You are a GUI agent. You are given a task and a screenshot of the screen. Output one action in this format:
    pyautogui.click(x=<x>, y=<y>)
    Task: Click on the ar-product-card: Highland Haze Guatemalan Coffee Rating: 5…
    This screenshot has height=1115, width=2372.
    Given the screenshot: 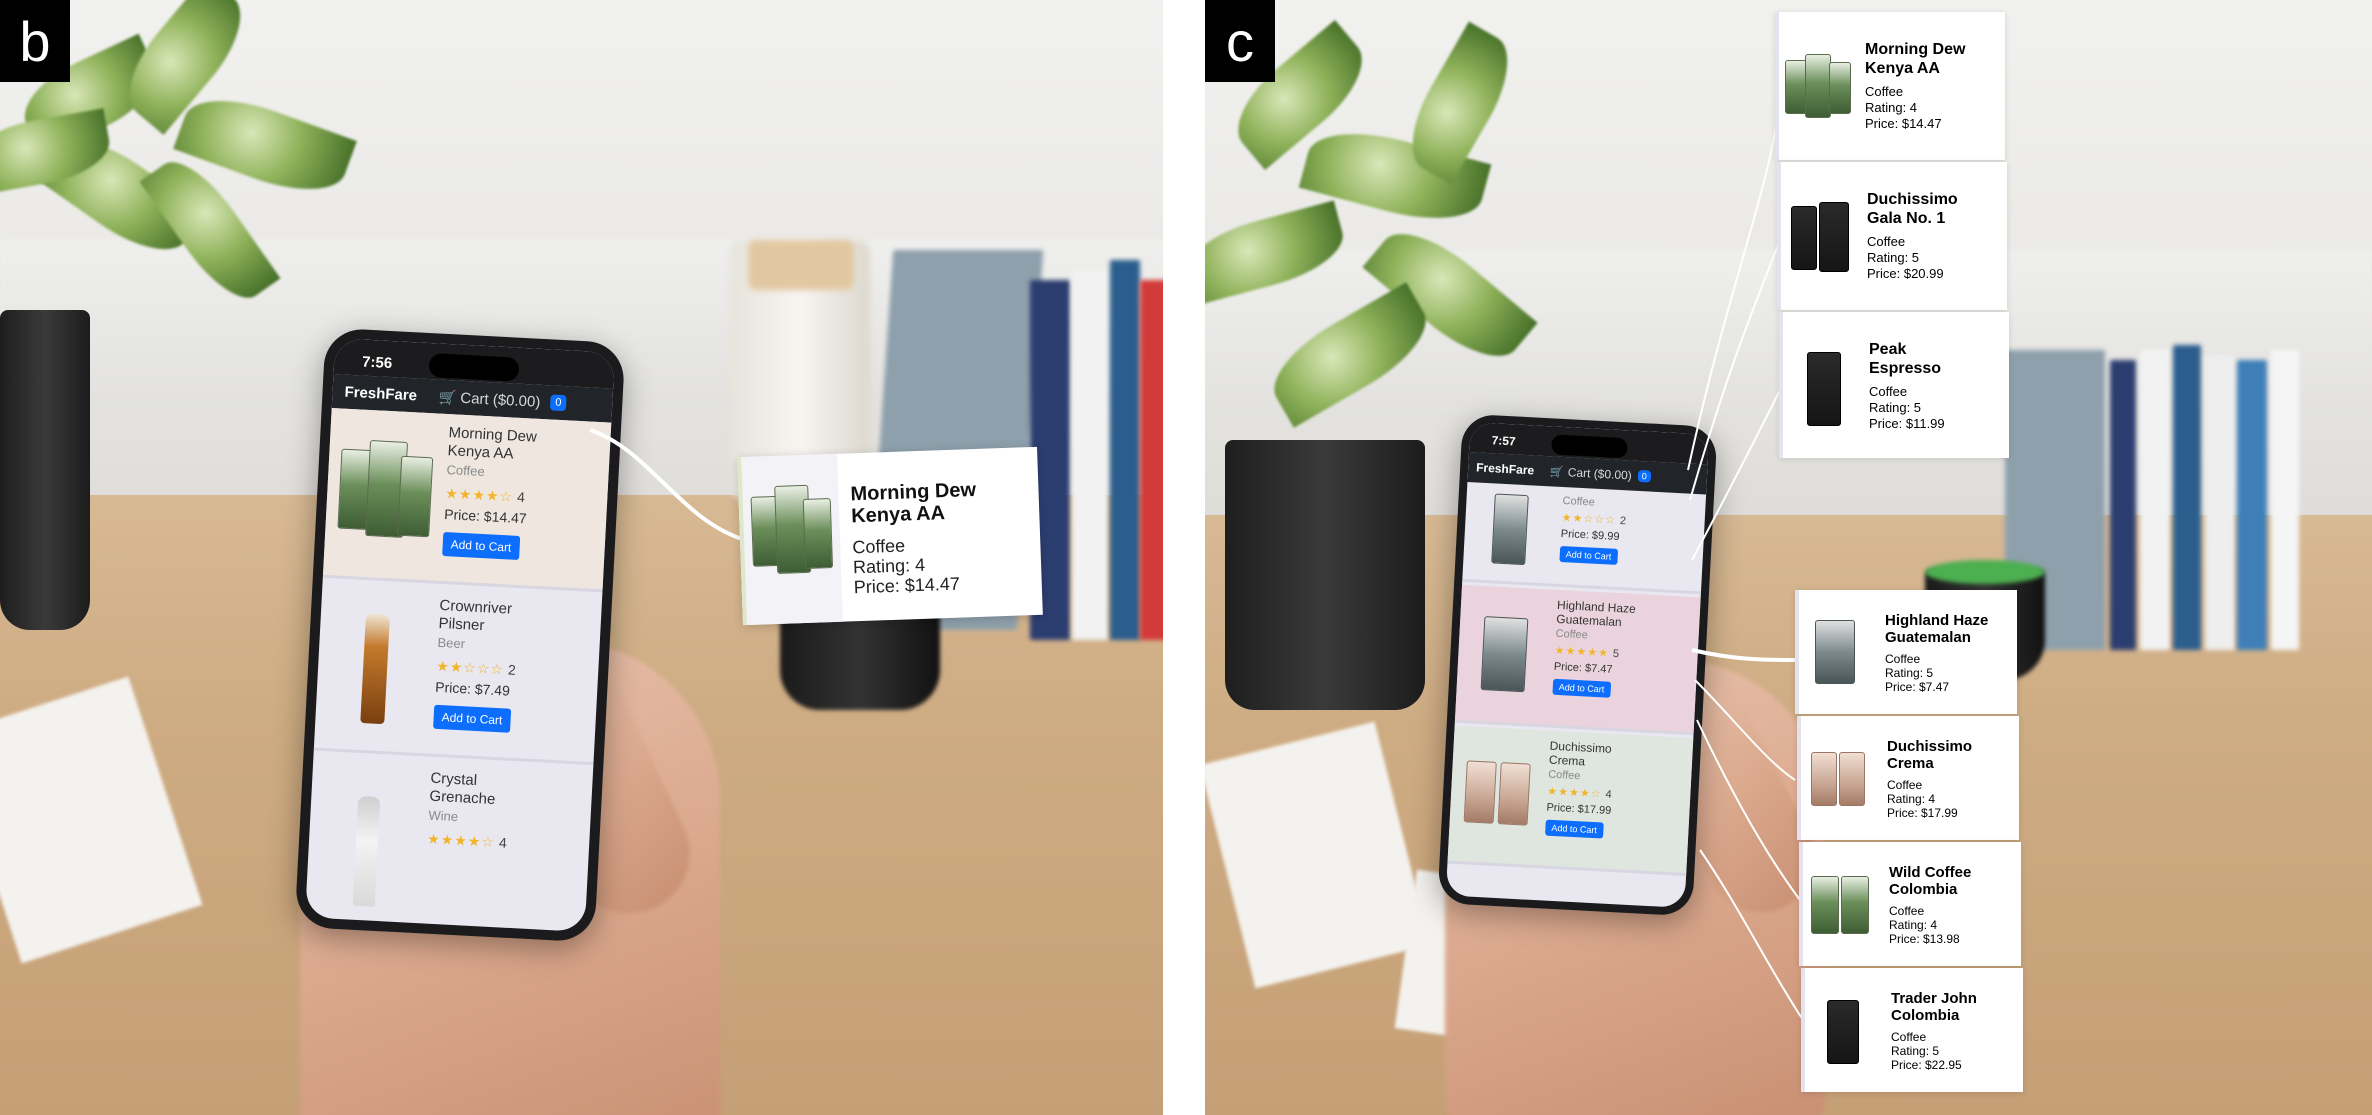 What is the action you would take?
    pyautogui.click(x=1906, y=652)
    